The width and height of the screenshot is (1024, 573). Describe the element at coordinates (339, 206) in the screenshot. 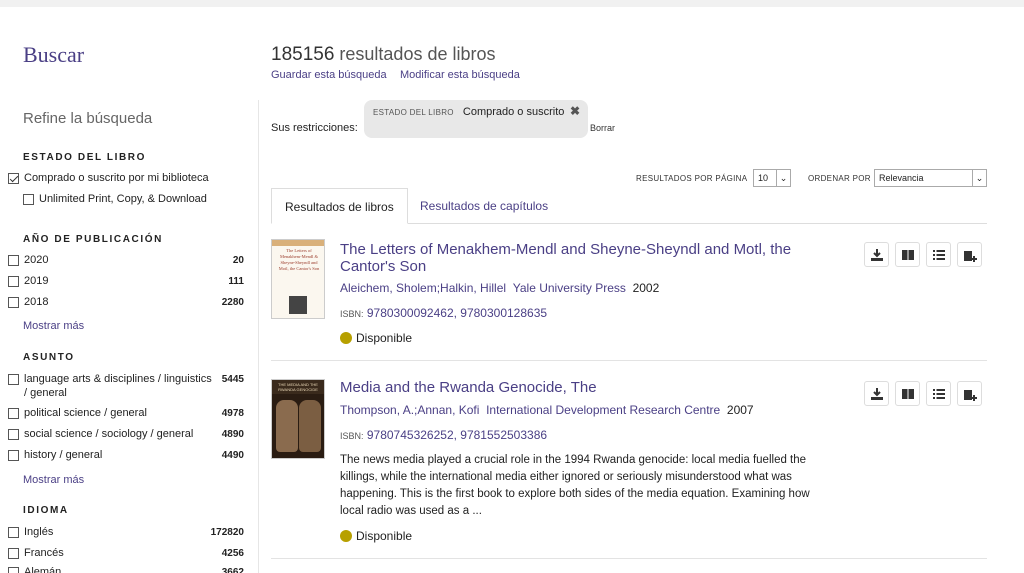

I see `tab-book-results: Resultados de libros` at that location.